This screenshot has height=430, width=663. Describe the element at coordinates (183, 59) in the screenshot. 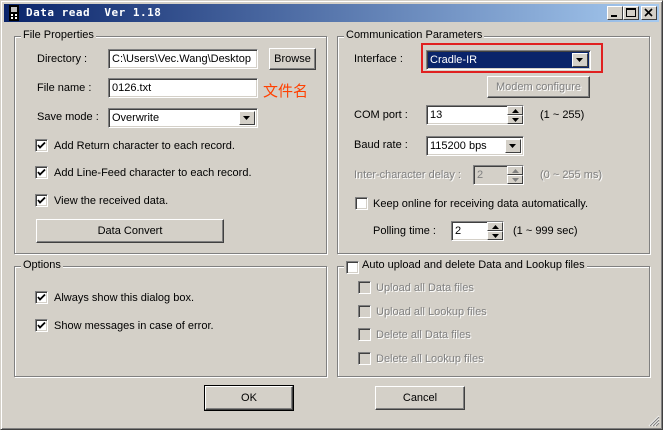

I see `directory-input: C:\Users\Vec.Wang\Desktop` at that location.